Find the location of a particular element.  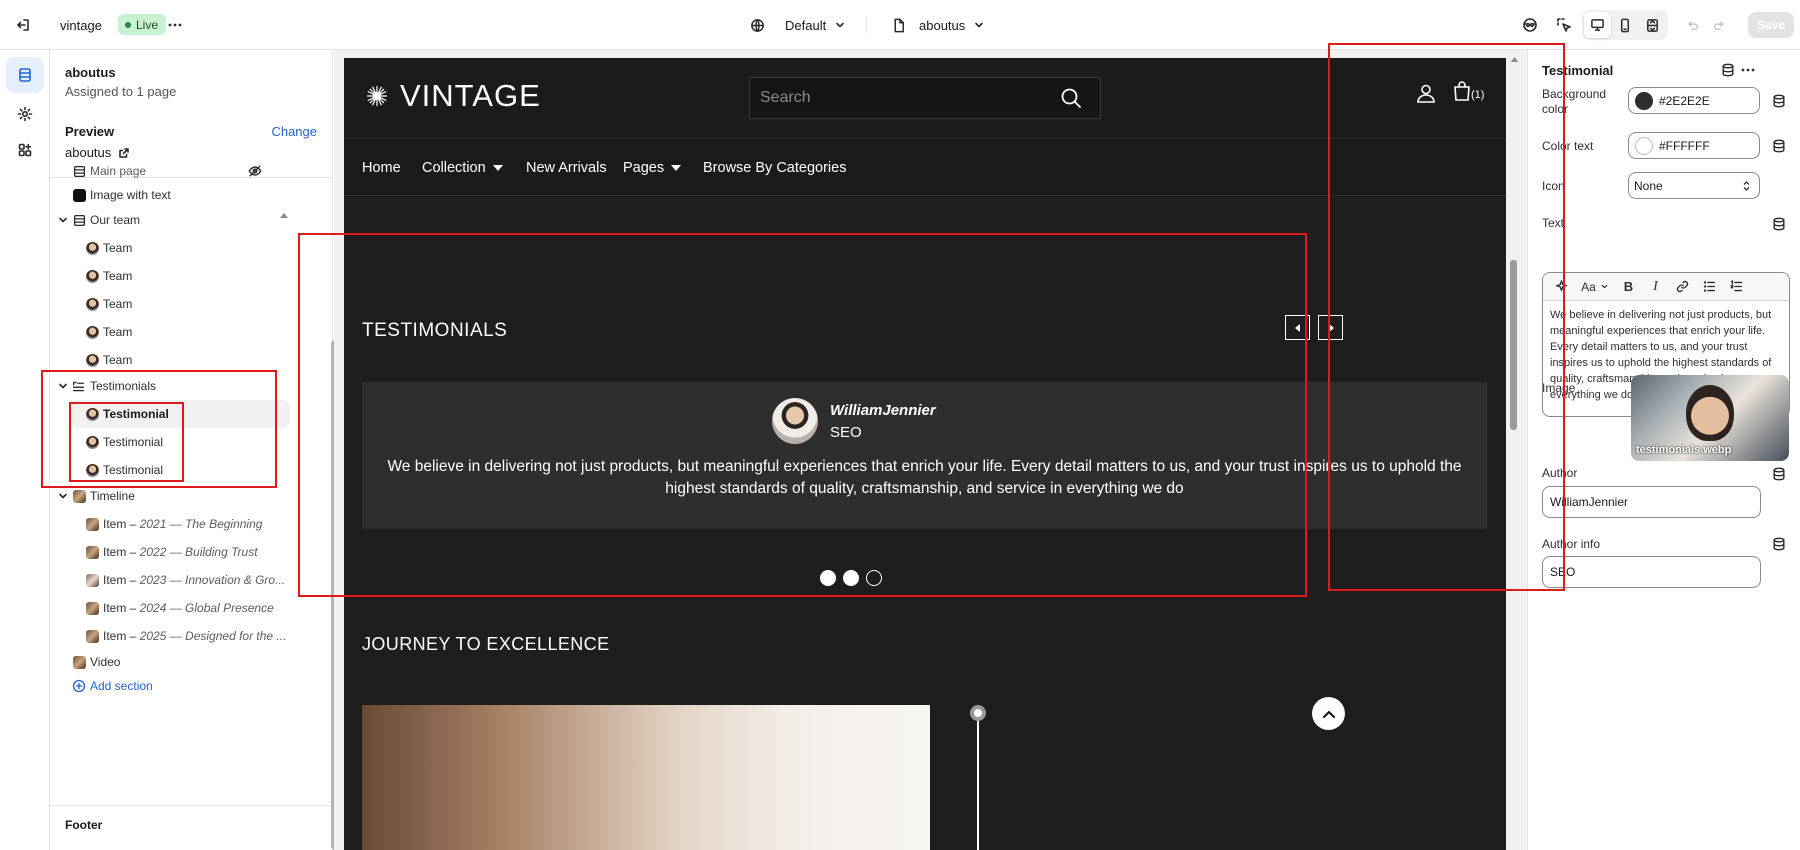

nav-new-arrivals: New Arrivals is located at coordinates (566, 168).